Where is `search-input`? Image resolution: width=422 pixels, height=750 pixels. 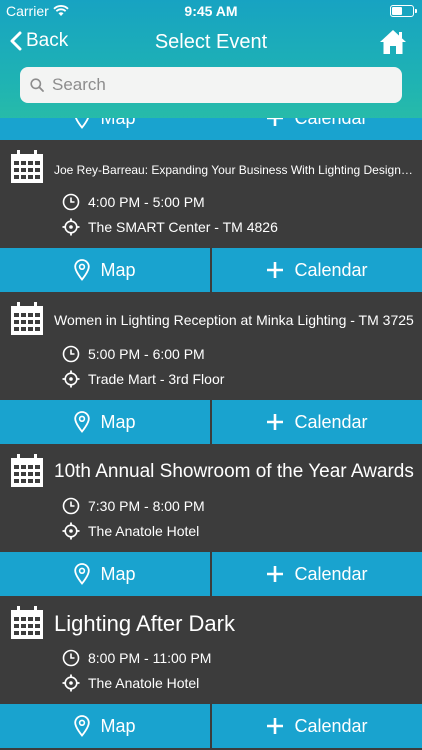
search-input is located at coordinates (212, 85).